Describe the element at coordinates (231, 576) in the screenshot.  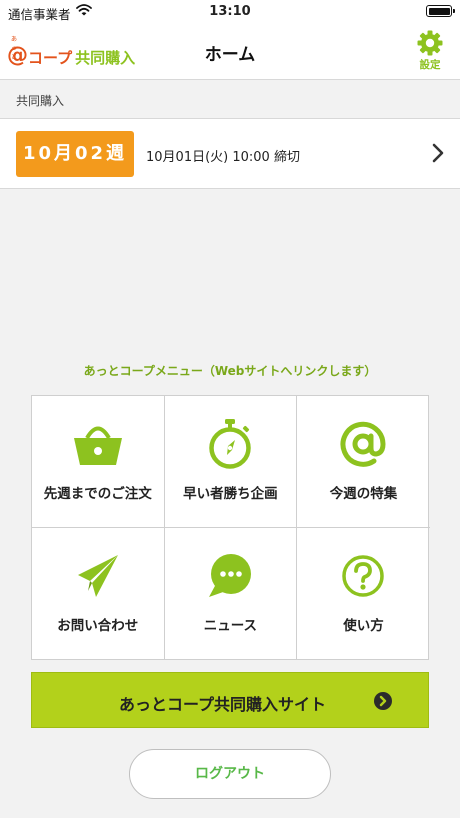
I see `speech-bubble-icon` at that location.